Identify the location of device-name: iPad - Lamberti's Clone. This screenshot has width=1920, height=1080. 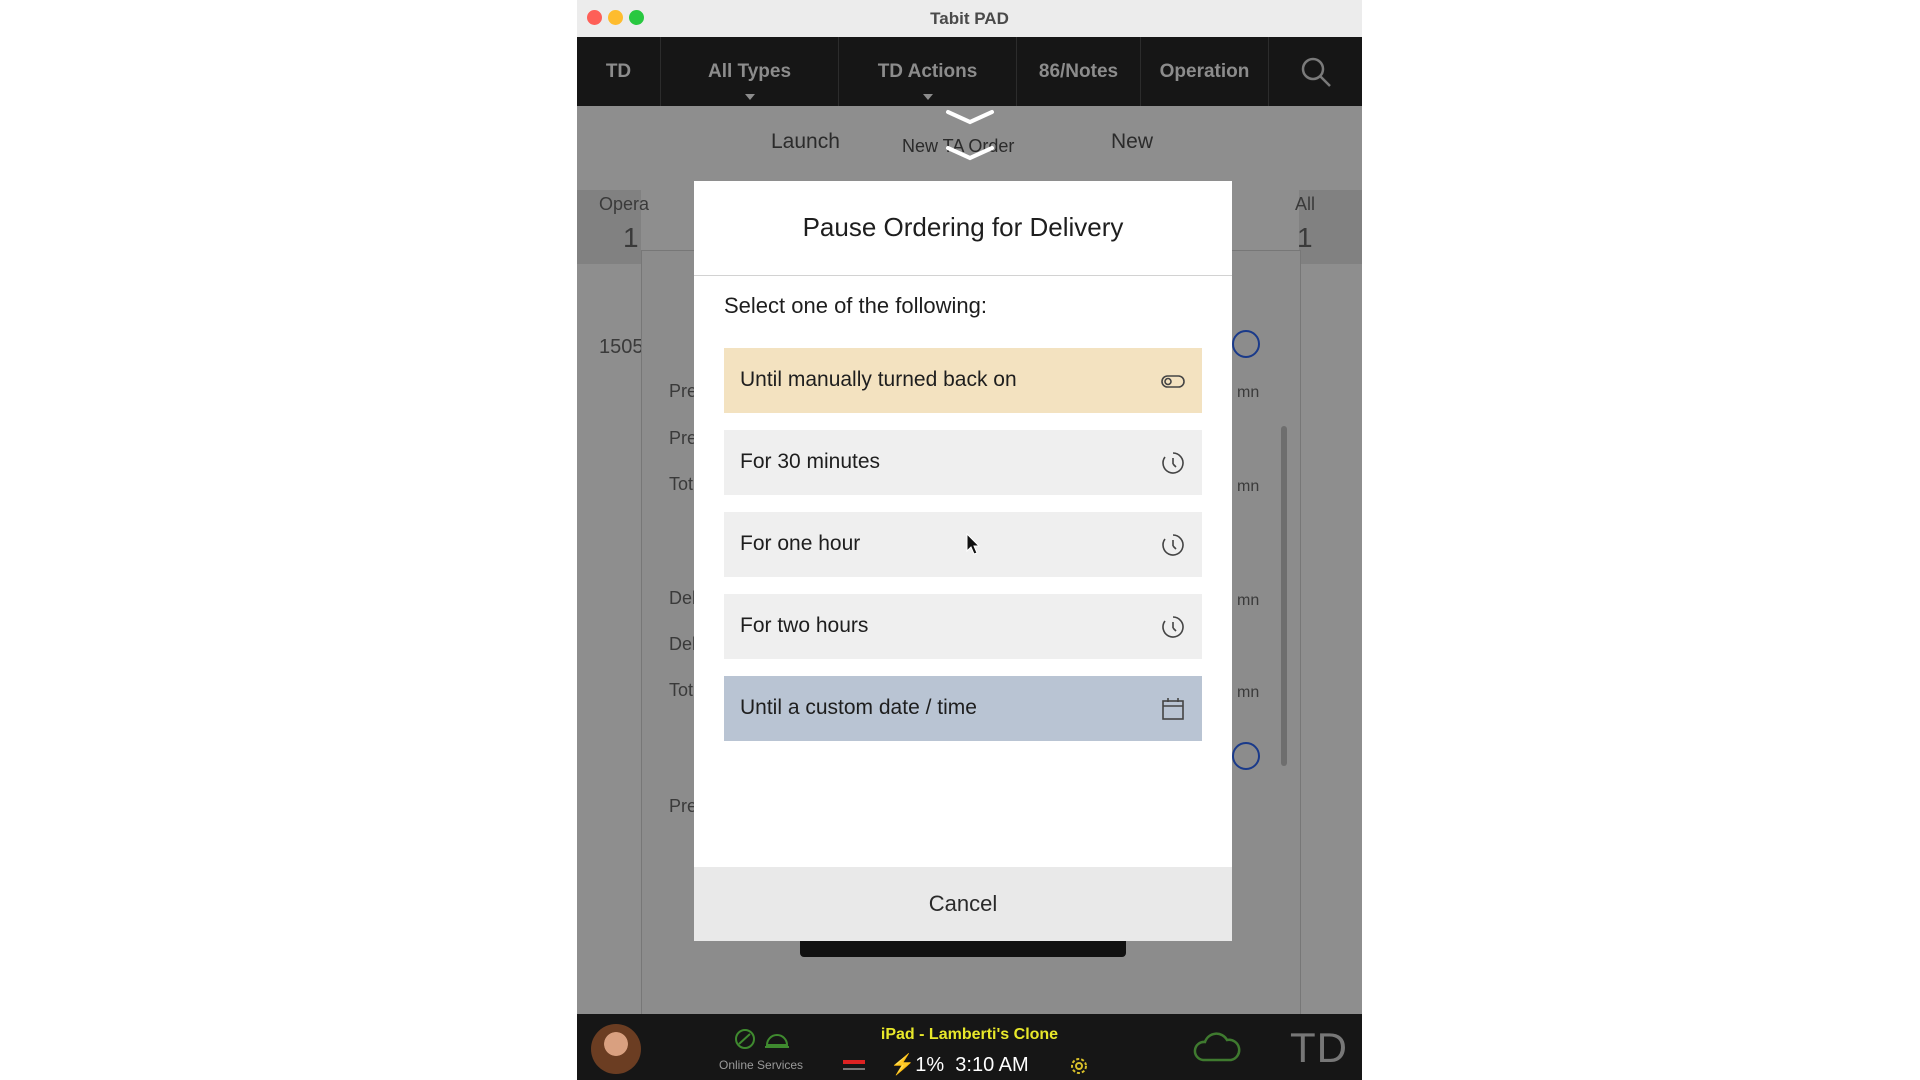
(969, 1034).